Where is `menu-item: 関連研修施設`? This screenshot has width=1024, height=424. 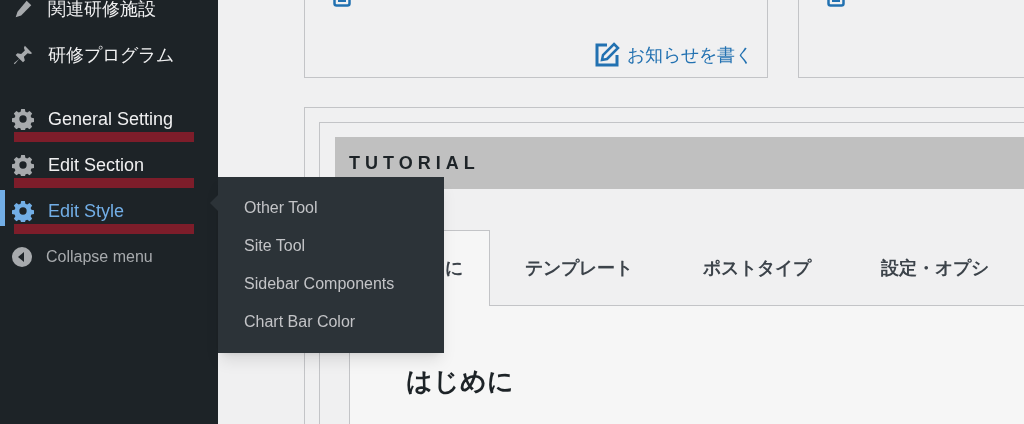 menu-item: 関連研修施設 is located at coordinates (102, 11).